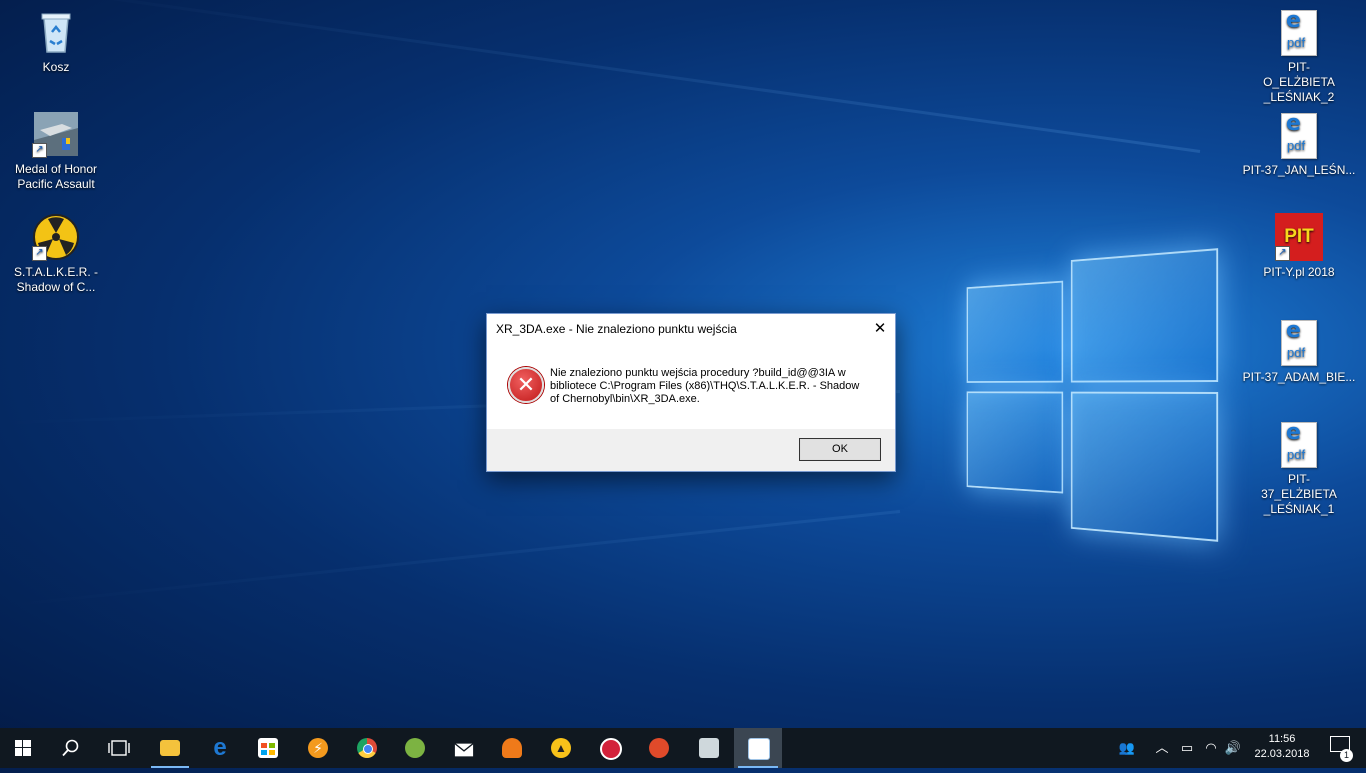 The height and width of the screenshot is (773, 1366). I want to click on windows-start-icon, so click(23, 748).